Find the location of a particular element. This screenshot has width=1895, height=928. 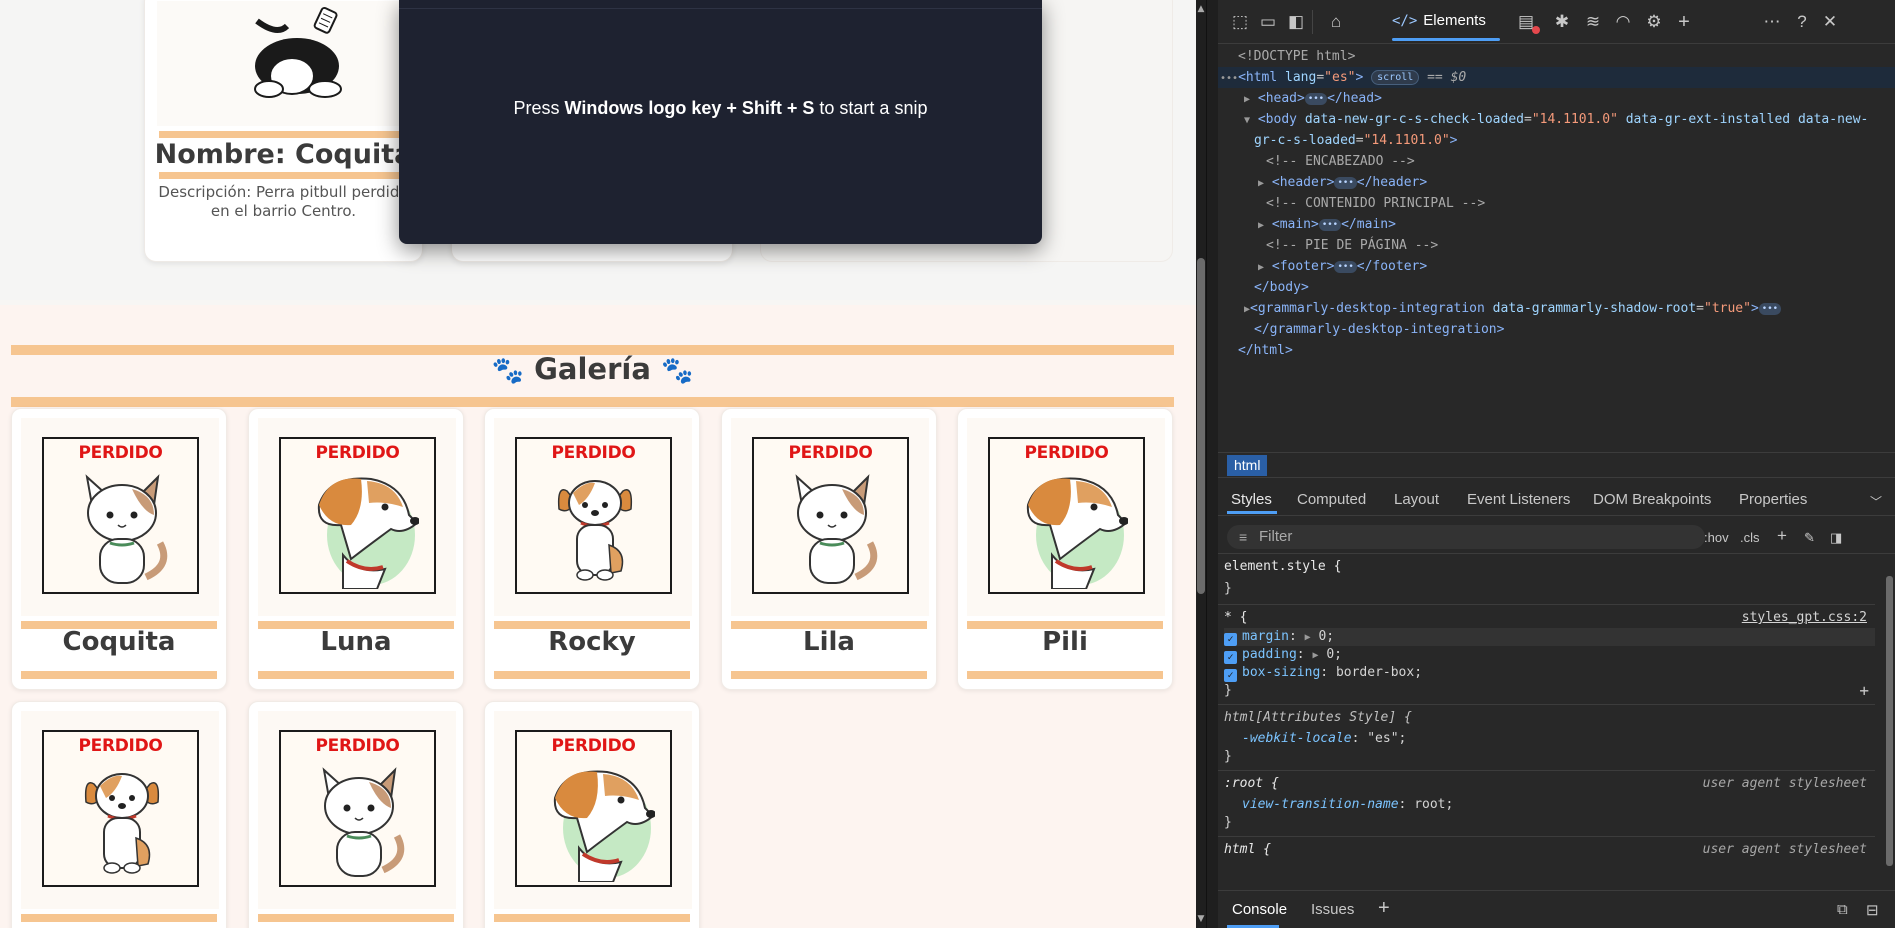

dom-html-node: •••<html lang="es"> scroll == $0 is located at coordinates (1556, 77).